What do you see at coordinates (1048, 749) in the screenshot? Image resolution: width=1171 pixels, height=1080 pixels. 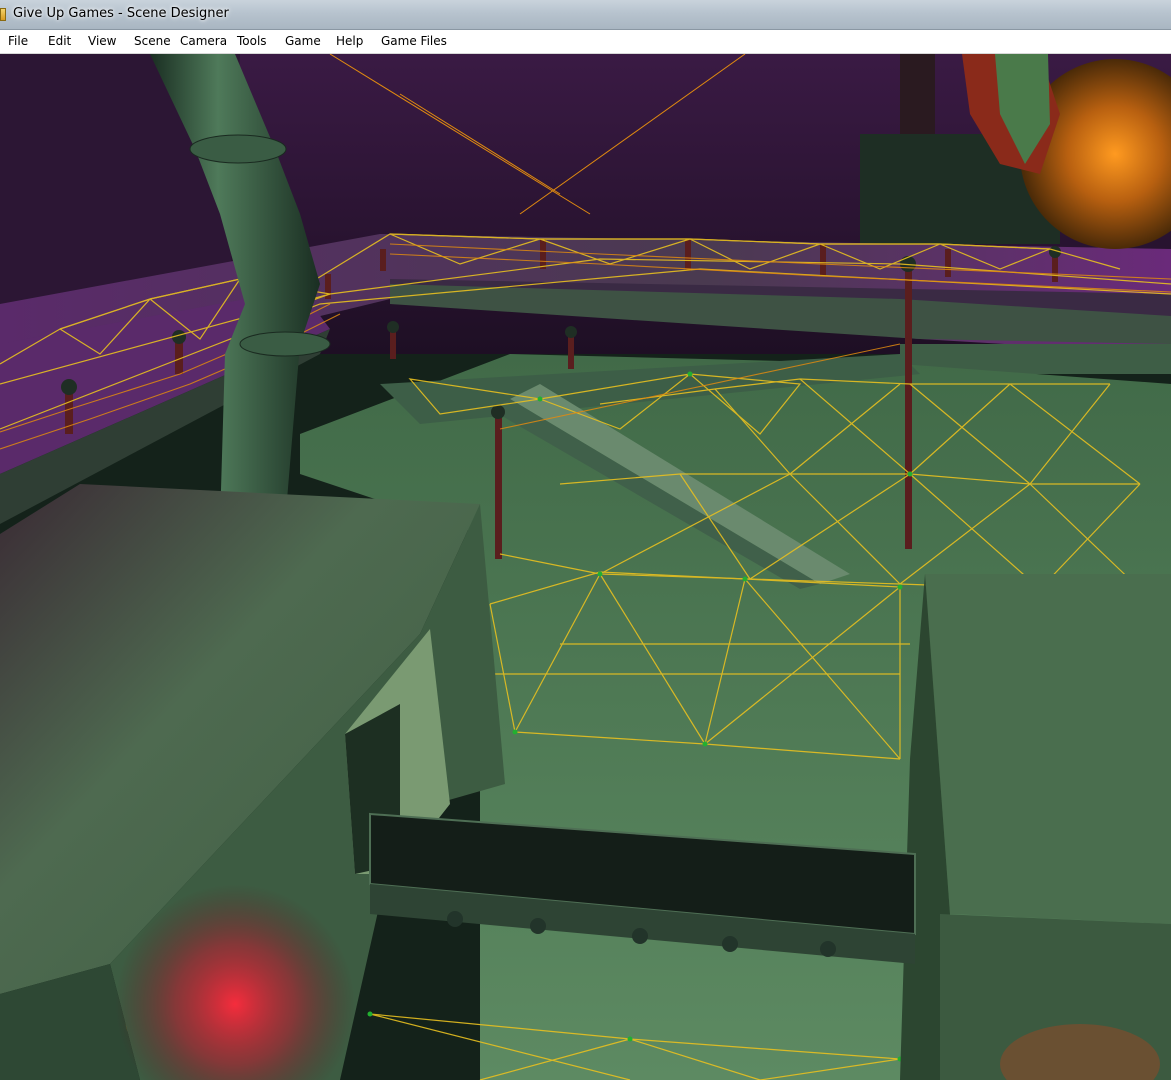 I see `right-block-top` at bounding box center [1048, 749].